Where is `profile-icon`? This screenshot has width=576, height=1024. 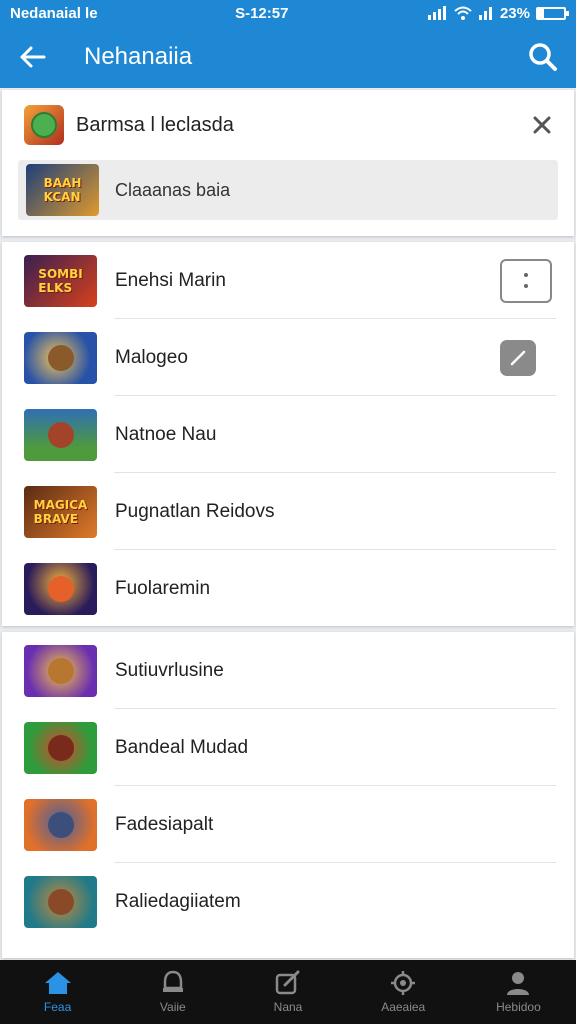
profile-icon is located at coordinates (518, 983).